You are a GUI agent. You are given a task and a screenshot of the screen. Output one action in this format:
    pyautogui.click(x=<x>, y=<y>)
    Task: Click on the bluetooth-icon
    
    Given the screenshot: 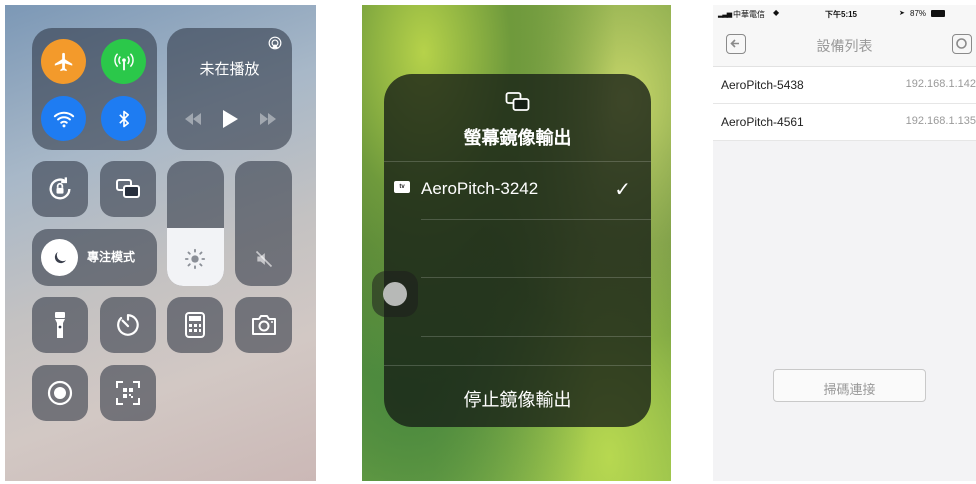 What is the action you would take?
    pyautogui.click(x=123, y=118)
    